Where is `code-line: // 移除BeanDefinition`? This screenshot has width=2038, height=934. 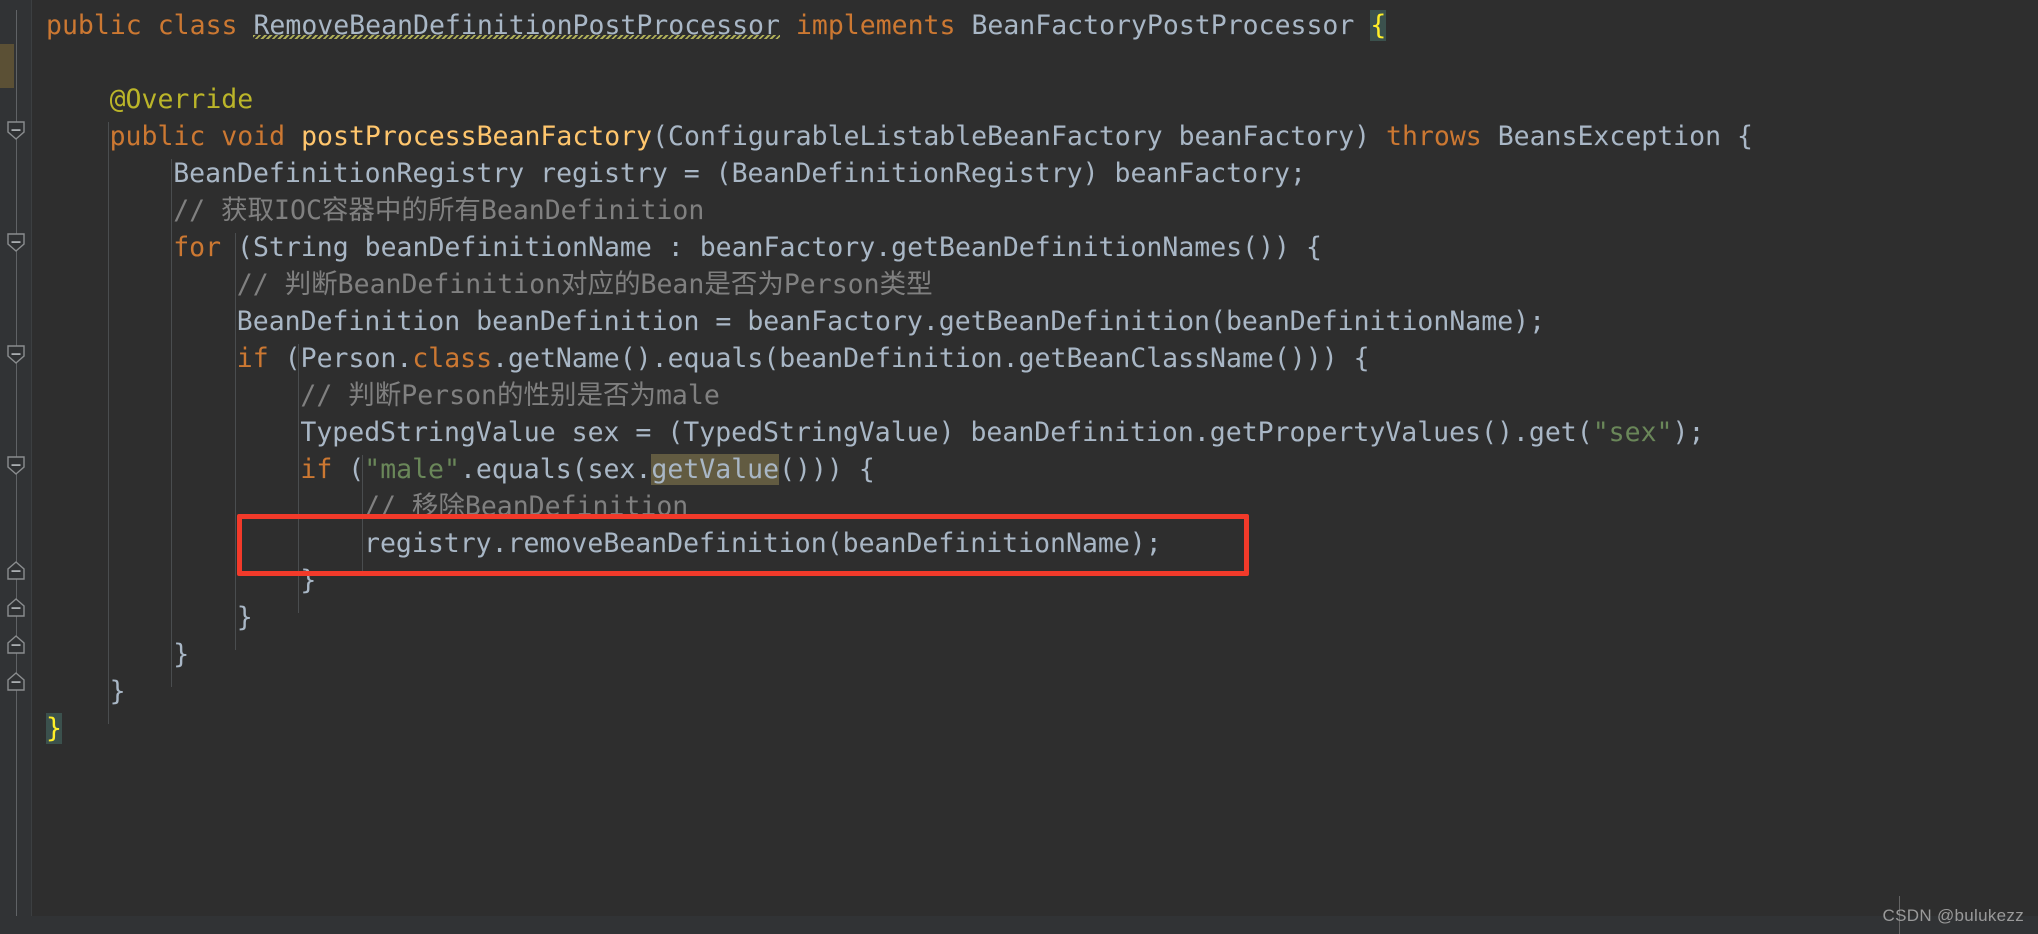
code-line: // 移除BeanDefinition is located at coordinates (526, 506).